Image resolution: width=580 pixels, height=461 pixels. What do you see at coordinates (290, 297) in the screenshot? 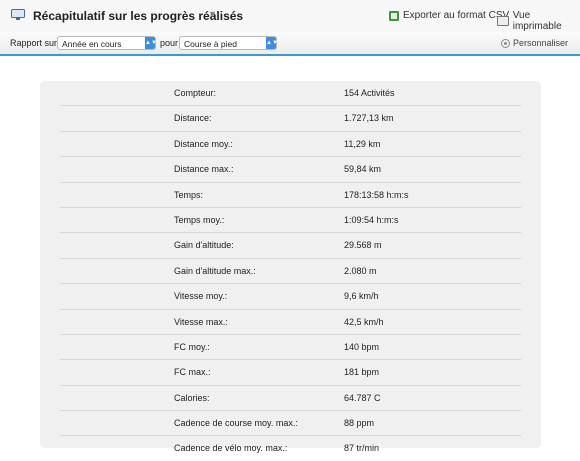
I see `stat-row: Vitesse moy.: 9,6 km/h` at bounding box center [290, 297].